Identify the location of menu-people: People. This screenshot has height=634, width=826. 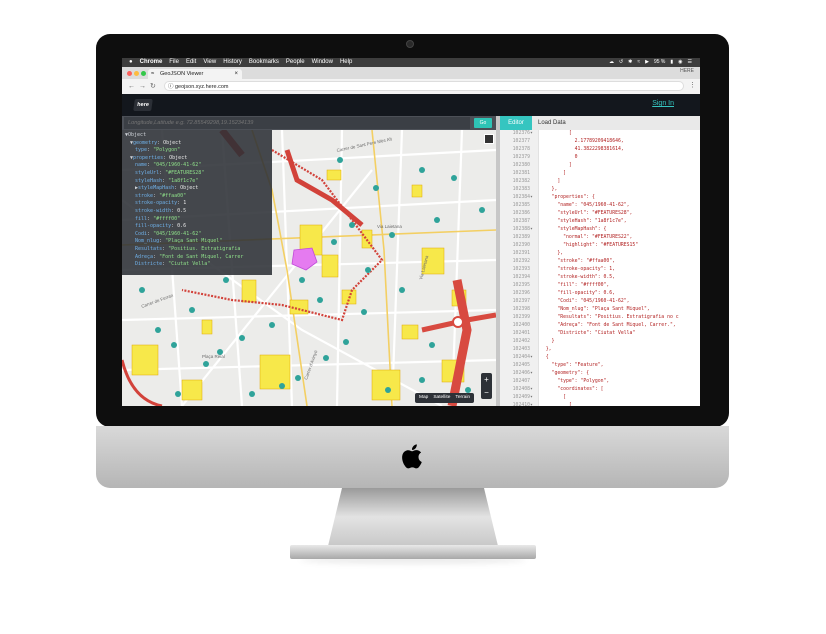
(295, 62).